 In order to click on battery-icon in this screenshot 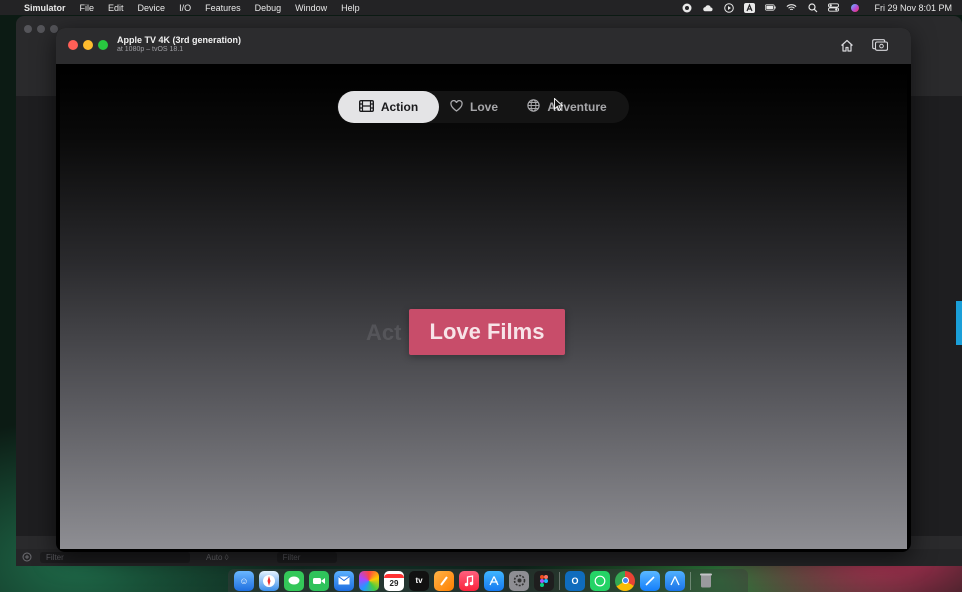, I will do `click(771, 7)`.